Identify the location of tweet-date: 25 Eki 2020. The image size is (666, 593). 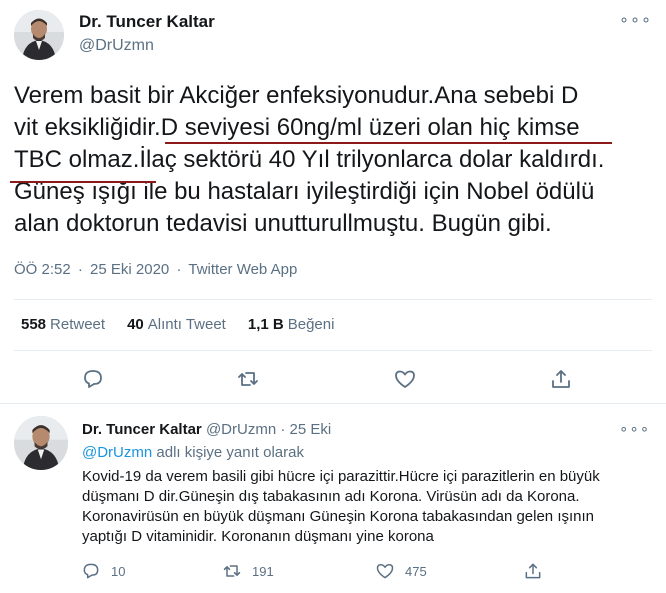
(129, 269).